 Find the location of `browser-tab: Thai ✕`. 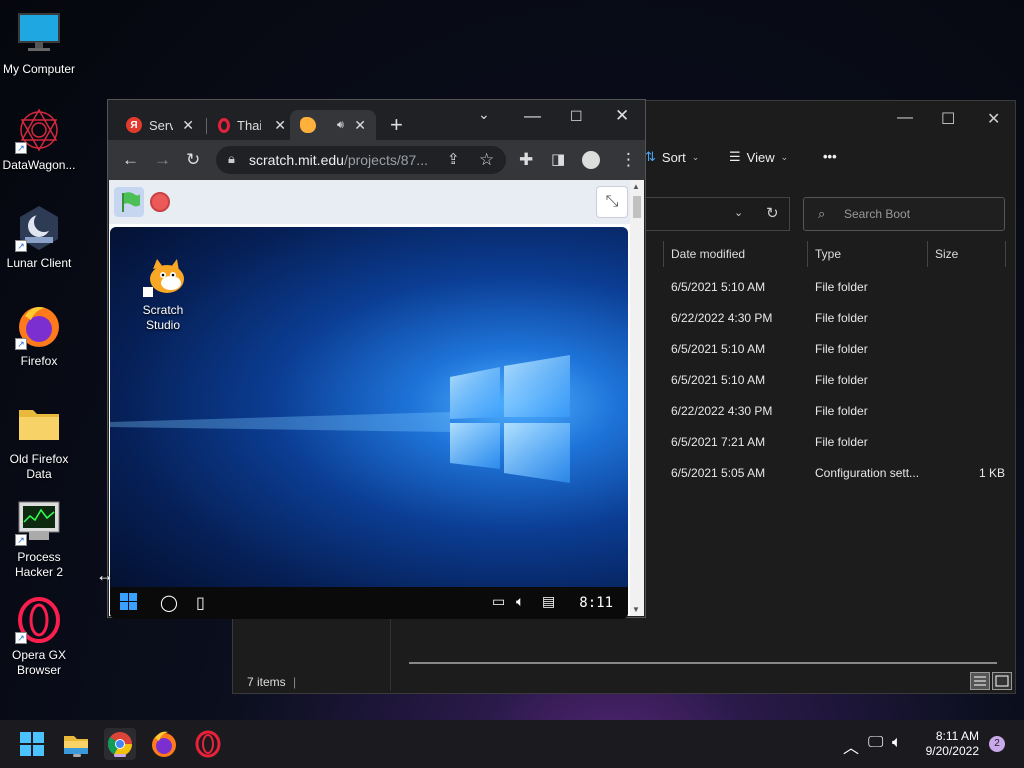

browser-tab: Thai ✕ is located at coordinates (252, 125).